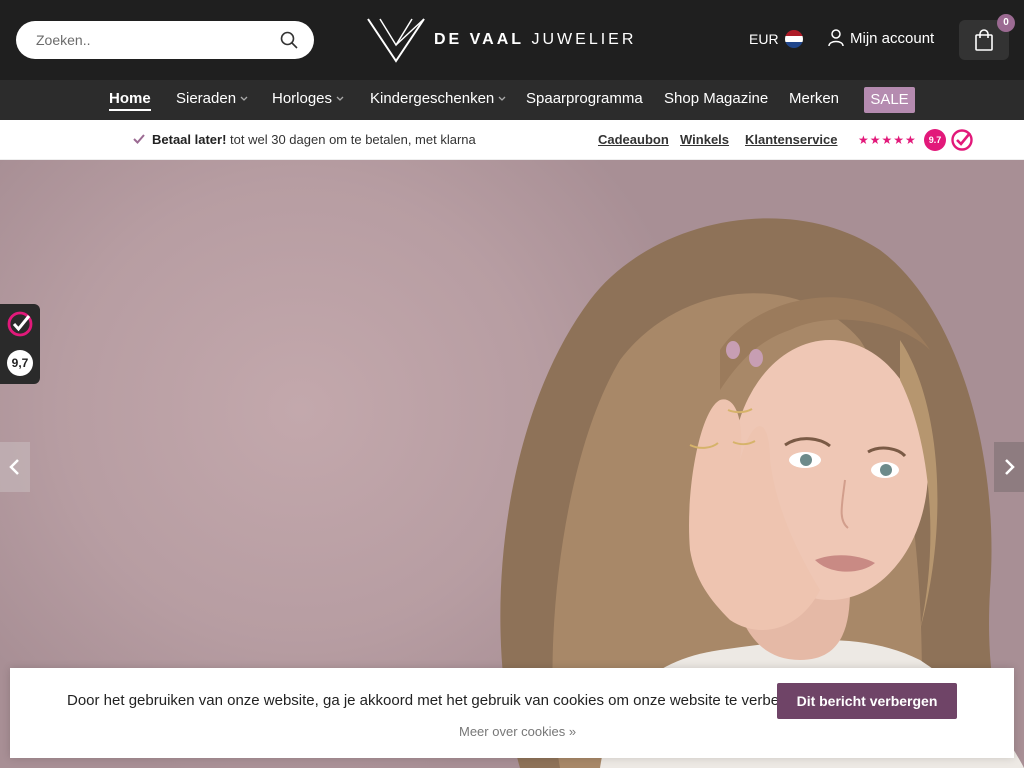 The image size is (1024, 768). I want to click on nav-item-label: Merken, so click(814, 98).